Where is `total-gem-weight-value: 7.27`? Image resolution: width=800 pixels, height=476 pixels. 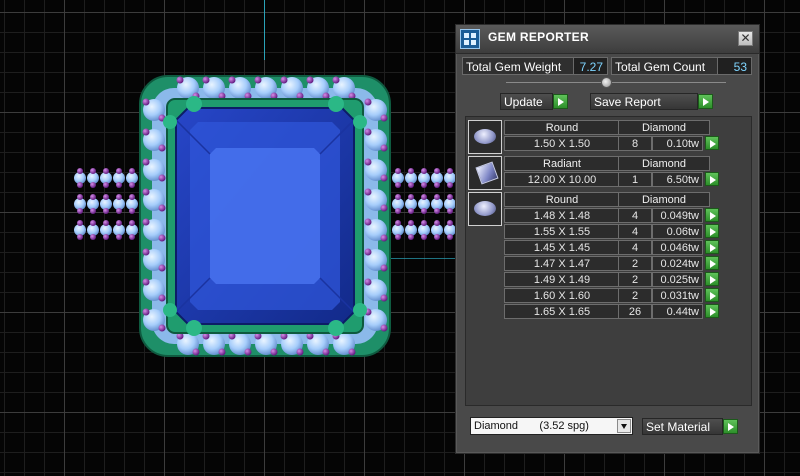
total-gem-weight-value: 7.27 is located at coordinates (590, 66).